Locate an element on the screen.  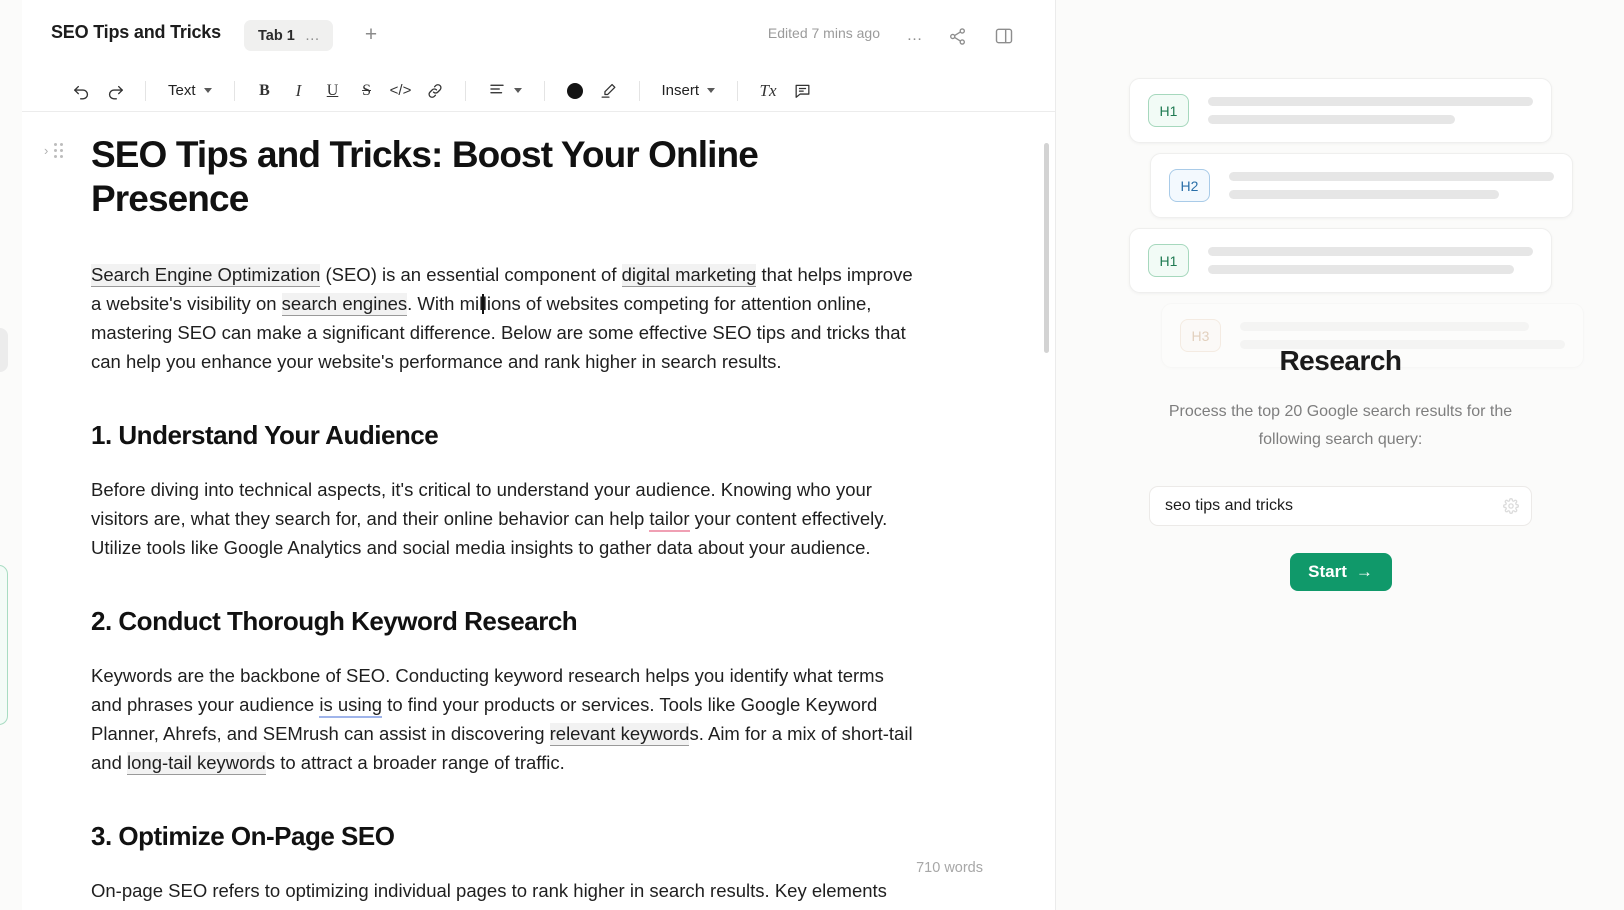
document-scrollbar is located at coordinates (1046, 248).